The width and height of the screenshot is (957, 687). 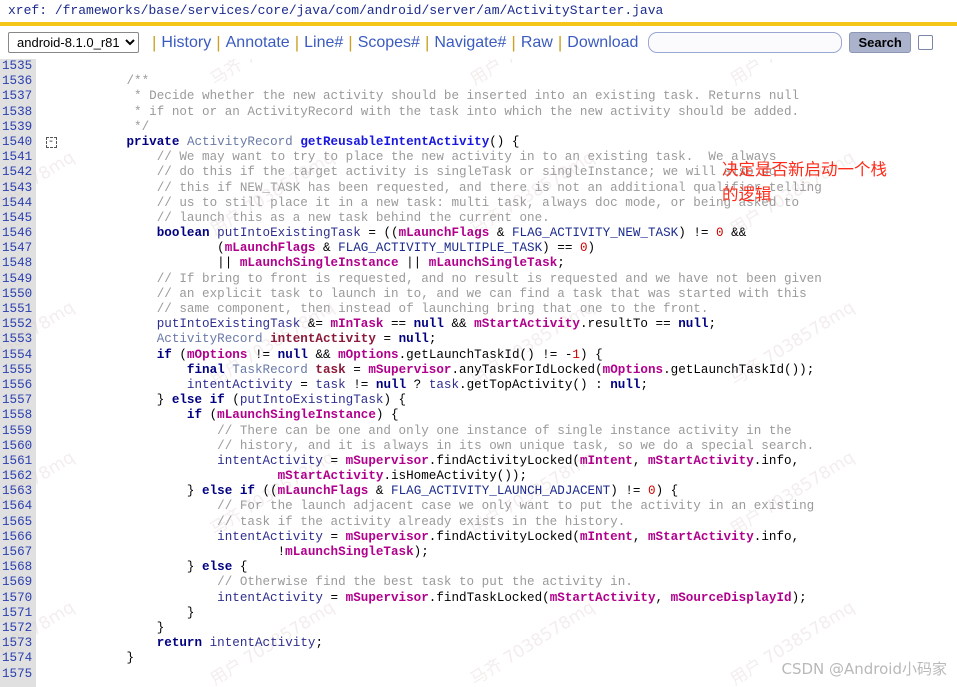 I want to click on line-number: 1542, so click(x=18, y=172).